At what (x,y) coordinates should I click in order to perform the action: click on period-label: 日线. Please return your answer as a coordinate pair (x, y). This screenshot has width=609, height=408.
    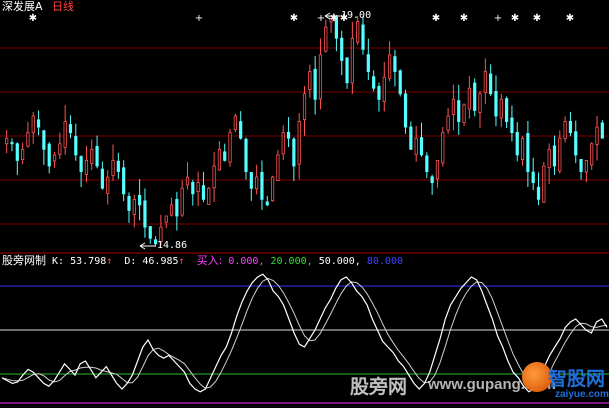
    Looking at the image, I should click on (63, 7).